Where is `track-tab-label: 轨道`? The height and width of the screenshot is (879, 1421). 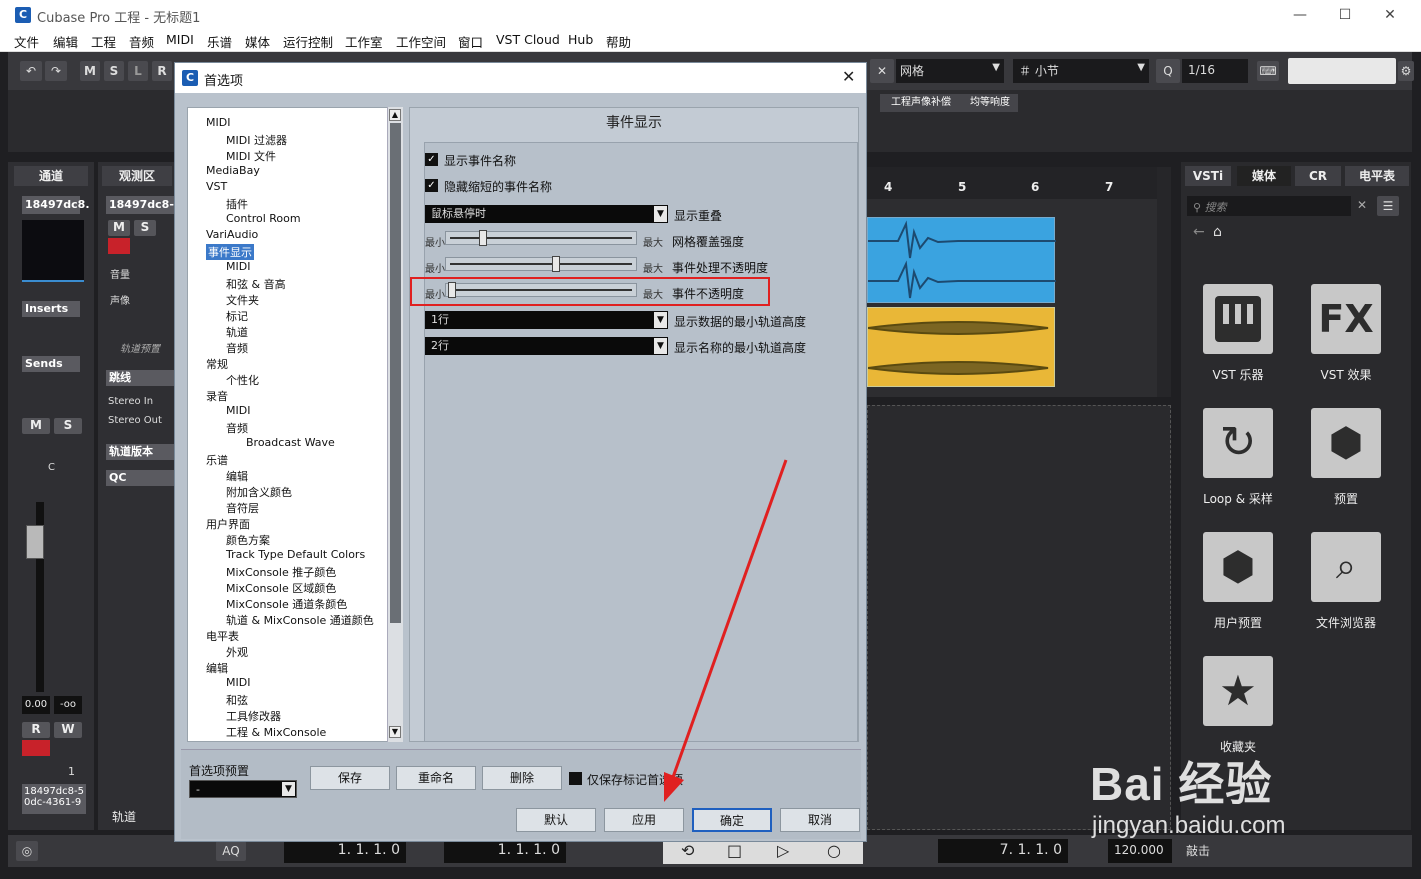
track-tab-label: 轨道 is located at coordinates (124, 816).